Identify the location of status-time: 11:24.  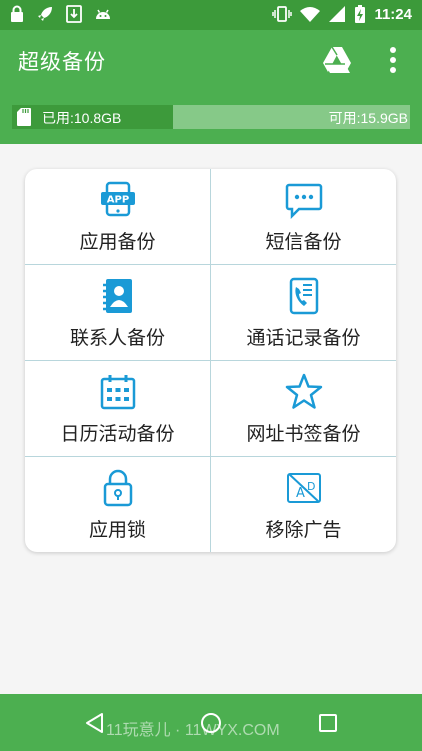
(393, 14).